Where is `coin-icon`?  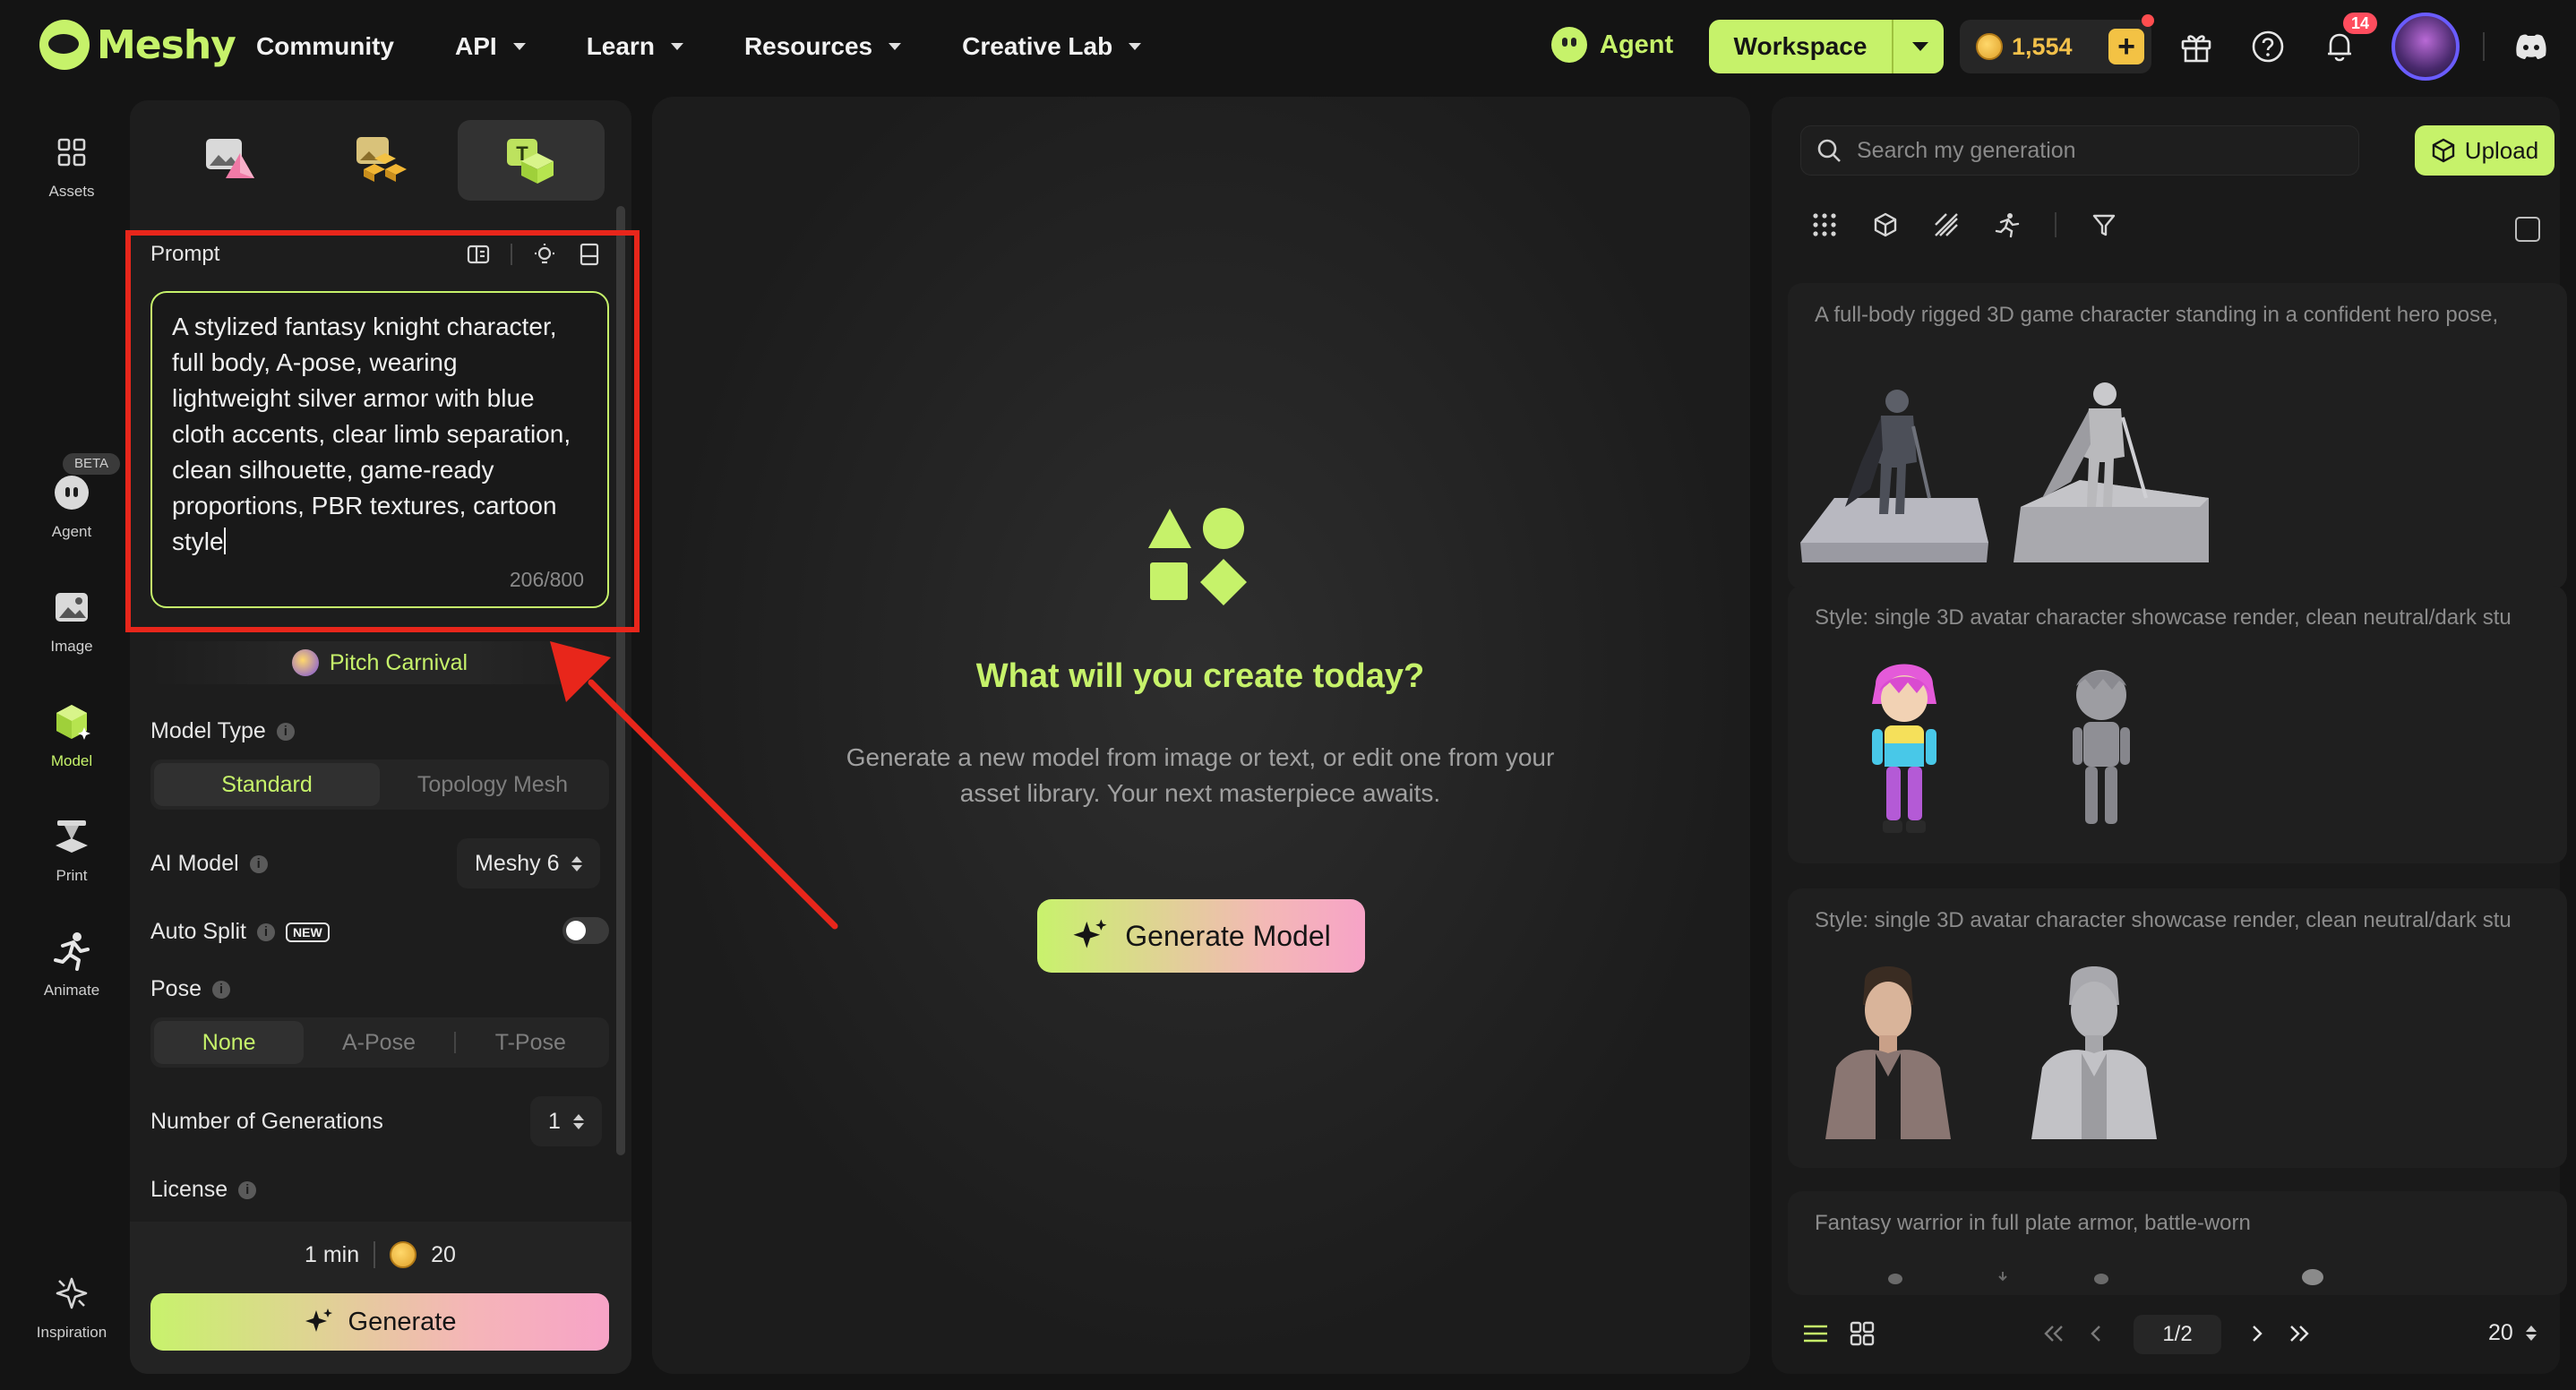
coin-icon is located at coordinates (403, 1254).